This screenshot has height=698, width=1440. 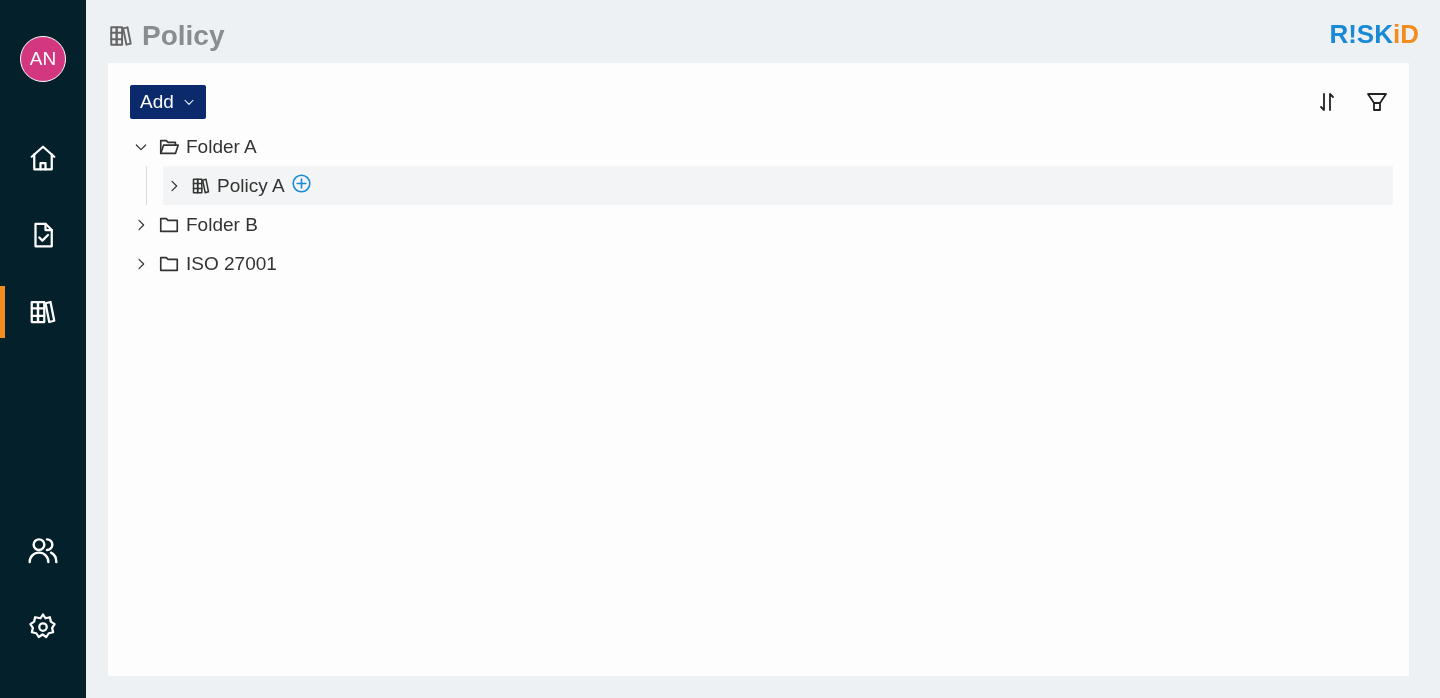 What do you see at coordinates (778, 185) in the screenshot?
I see `tree-item: Policy A` at bounding box center [778, 185].